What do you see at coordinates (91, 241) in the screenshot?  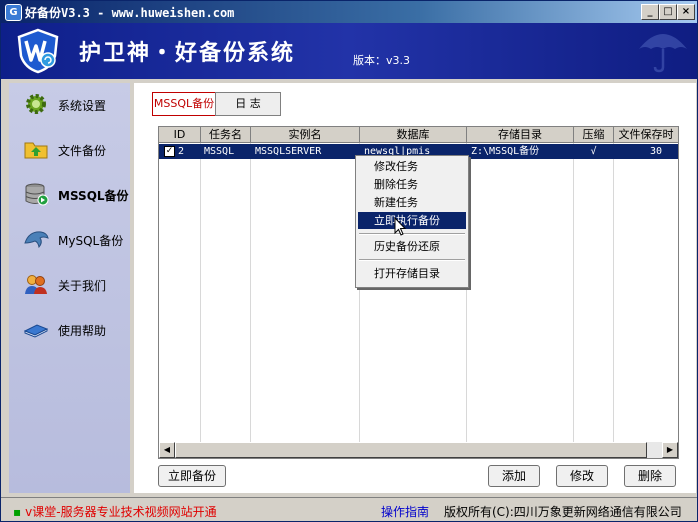 I see `sidebar-item-label: MySQL备份` at bounding box center [91, 241].